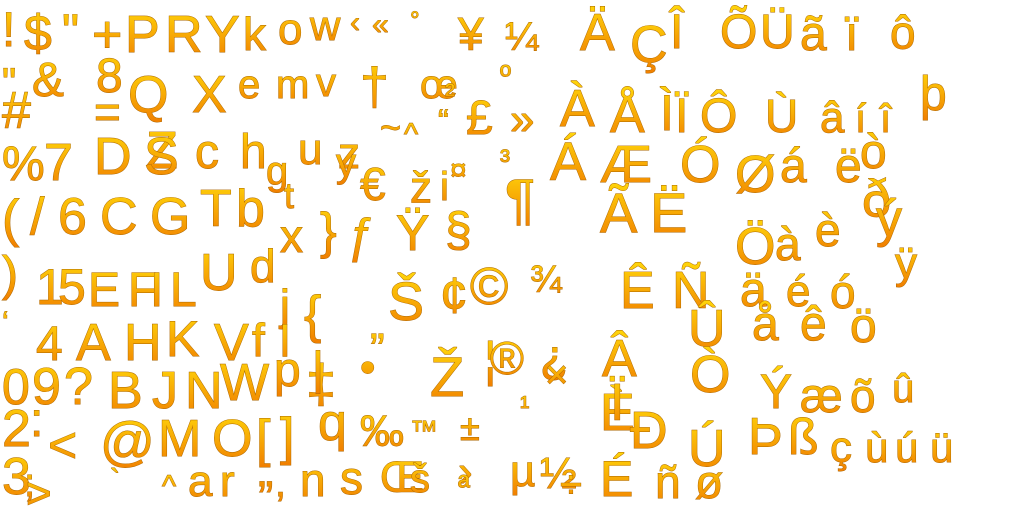  I want to click on glyph: ø, so click(709, 482).